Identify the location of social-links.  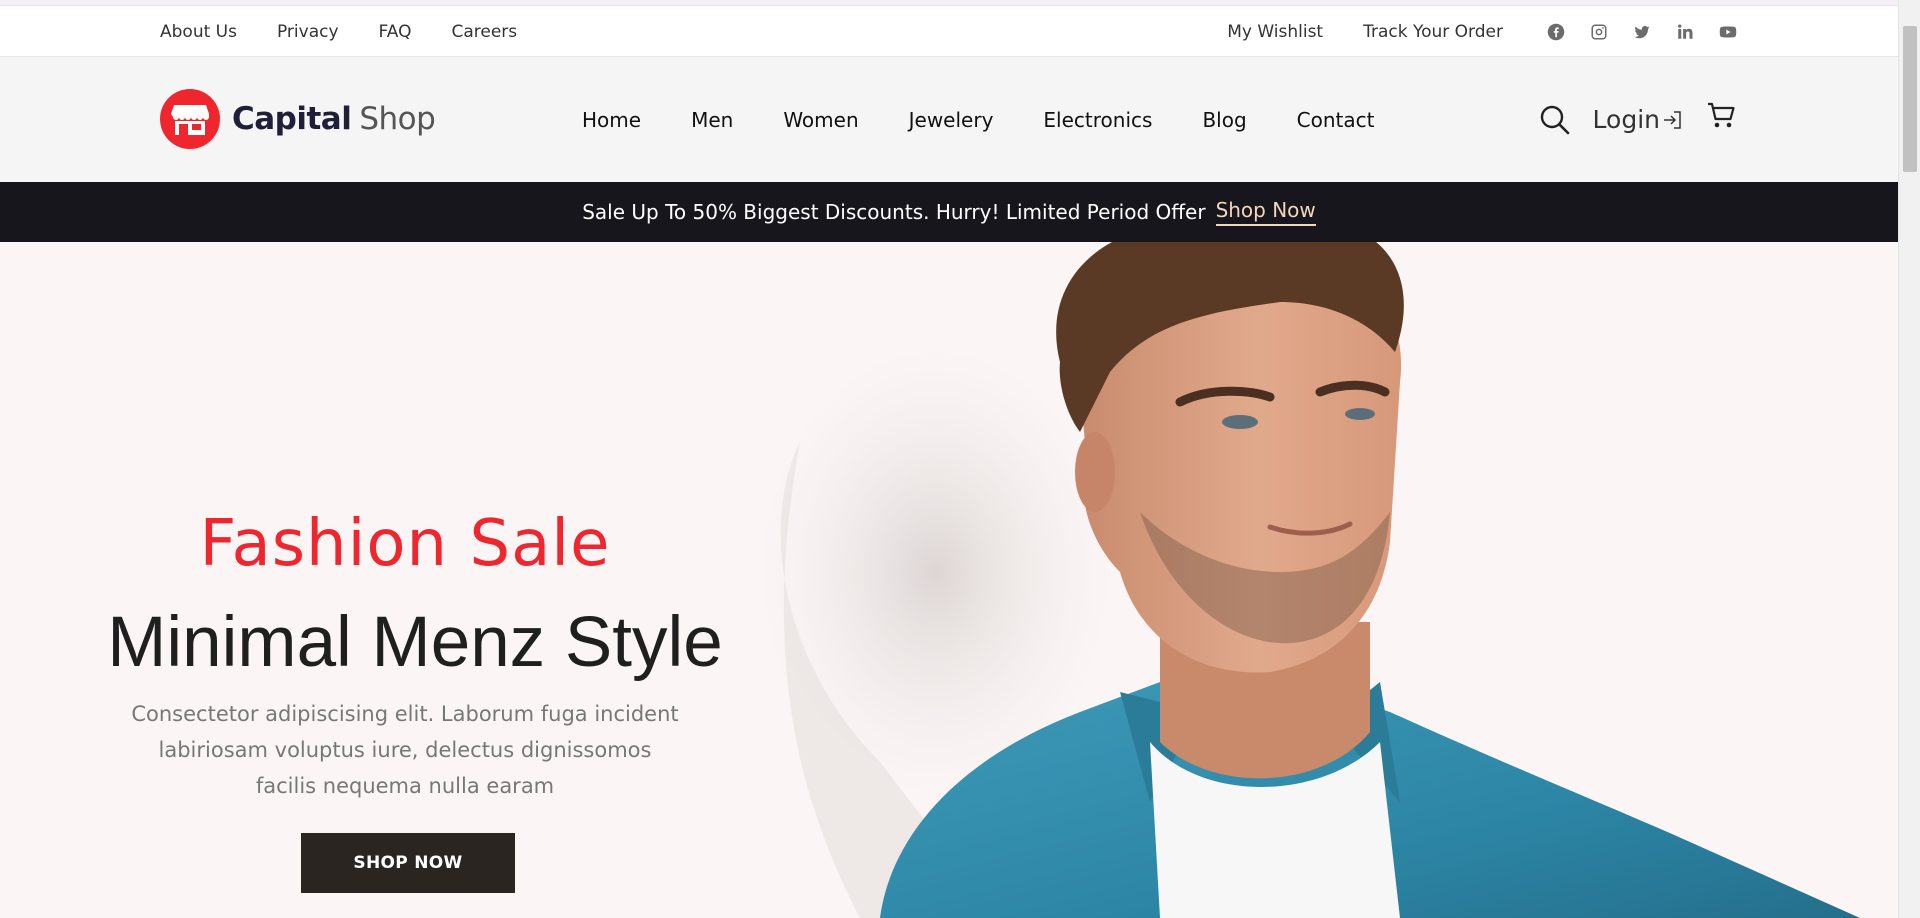
(1641, 31).